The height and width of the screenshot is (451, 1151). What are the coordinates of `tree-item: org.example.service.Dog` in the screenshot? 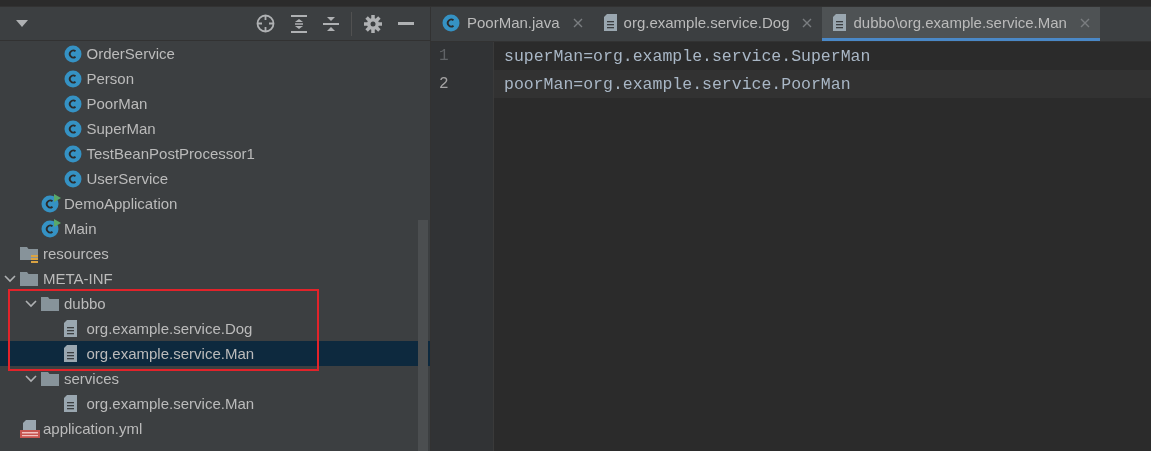 It's located at (215, 328).